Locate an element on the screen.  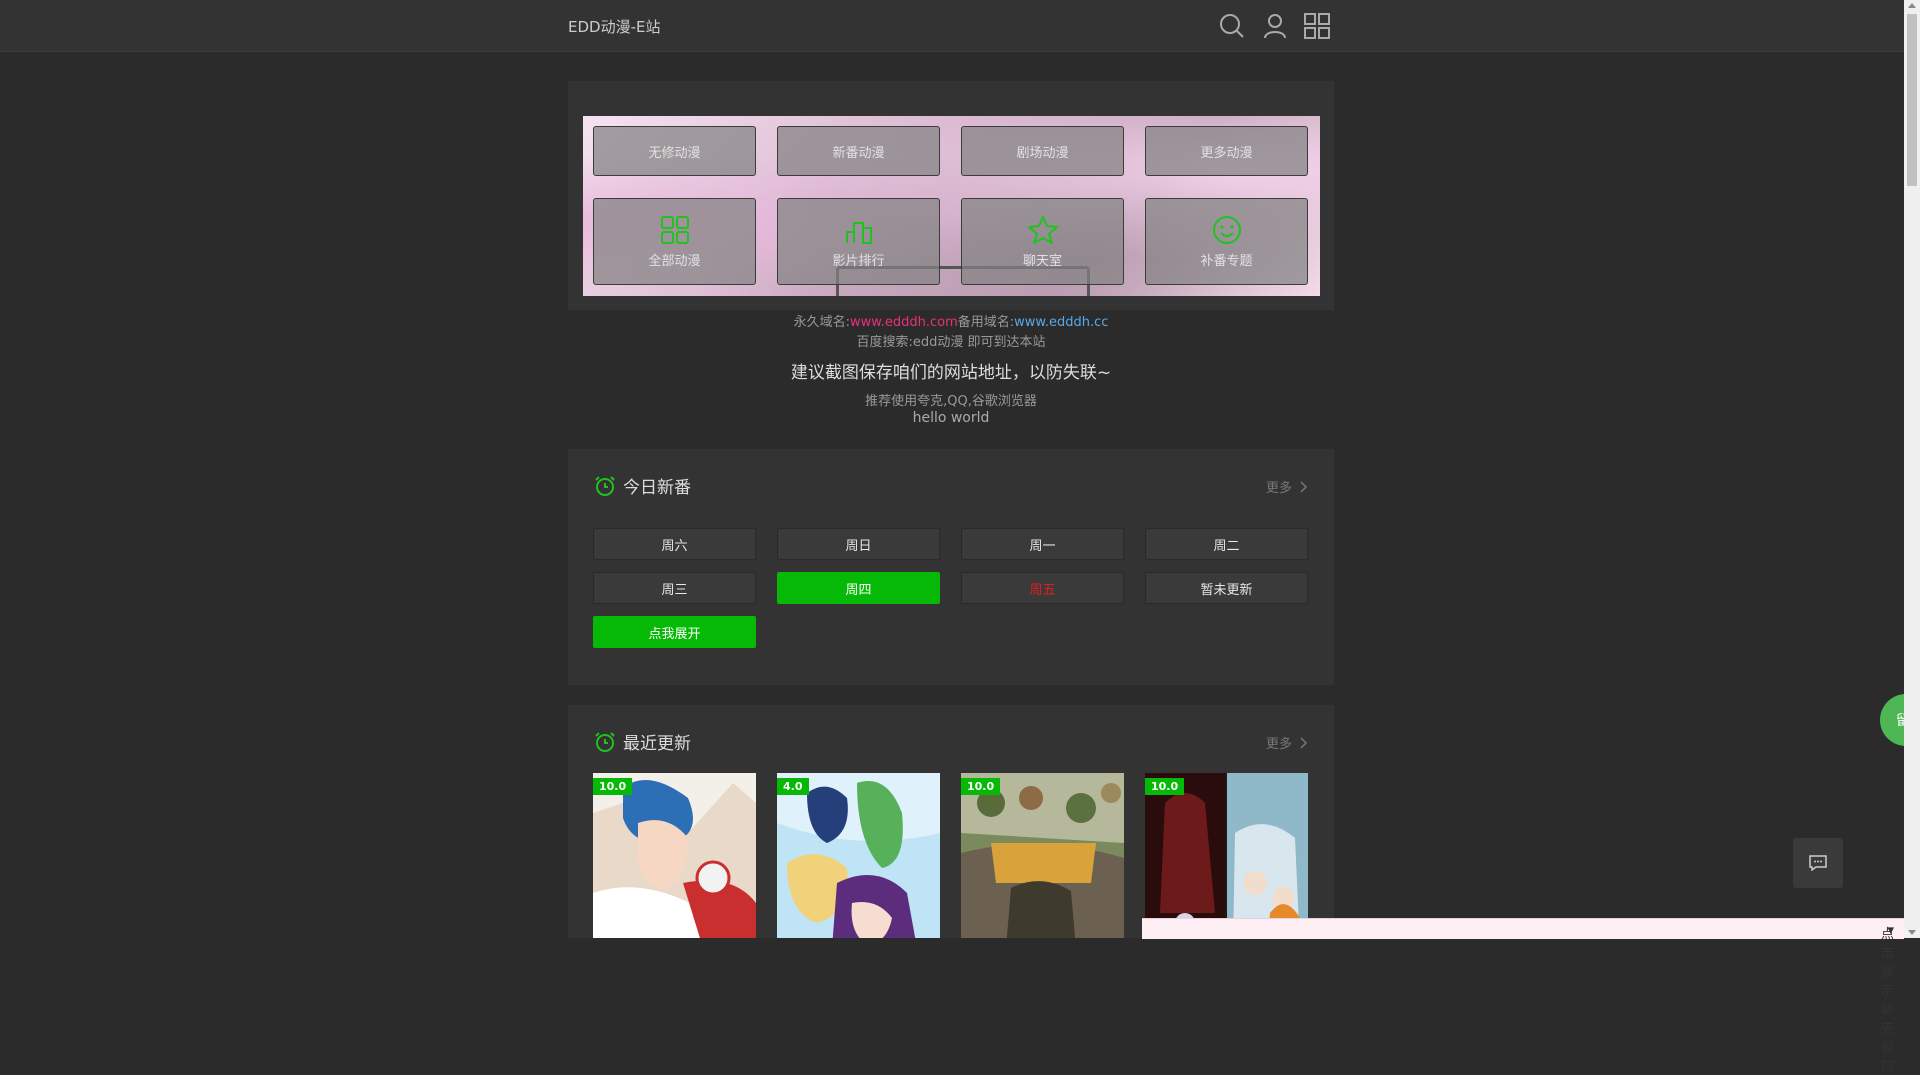
nav-new-anime: 新番动漫 is located at coordinates (858, 151).